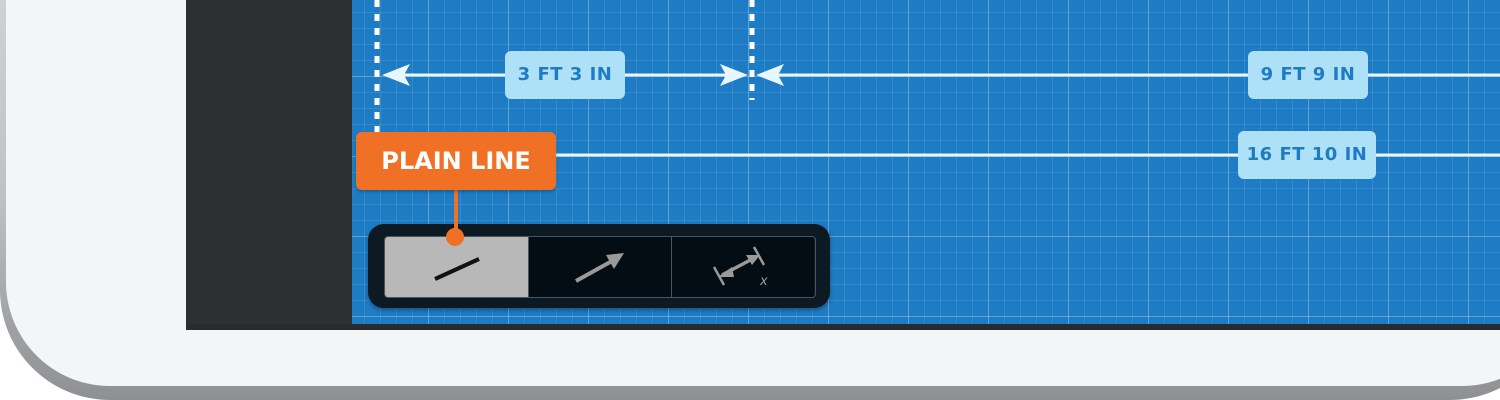 Image resolution: width=1500 pixels, height=400 pixels. Describe the element at coordinates (269, 162) in the screenshot. I see `side-panel` at that location.